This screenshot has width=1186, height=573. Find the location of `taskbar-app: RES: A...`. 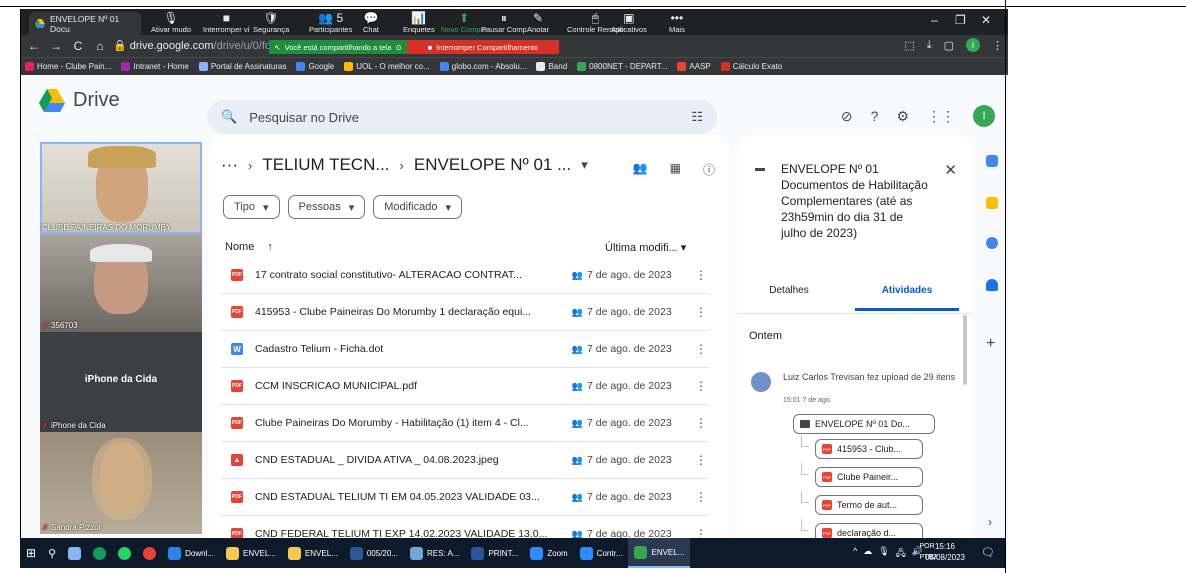

taskbar-app: RES: A... is located at coordinates (434, 553).